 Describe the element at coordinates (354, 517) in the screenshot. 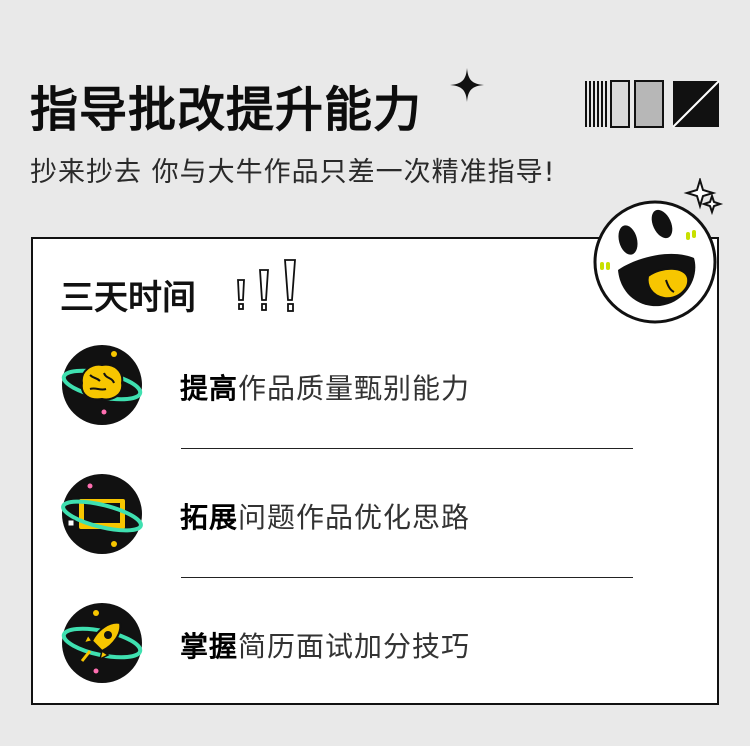

I see `benefit-item-2-label: 问题作品优化思路` at that location.